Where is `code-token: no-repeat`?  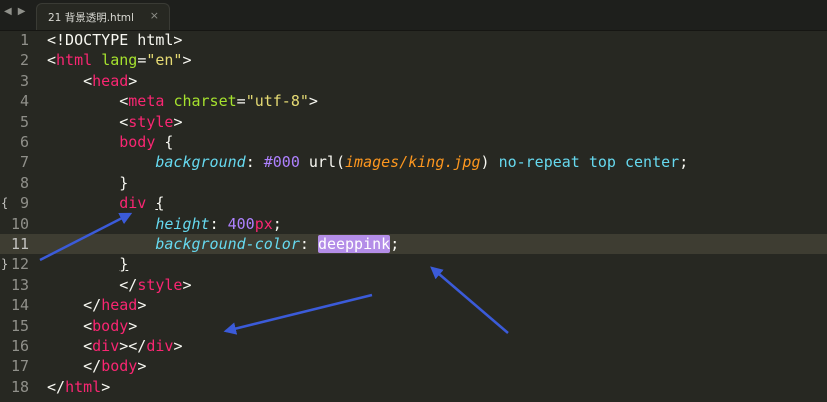 code-token: no-repeat is located at coordinates (539, 162).